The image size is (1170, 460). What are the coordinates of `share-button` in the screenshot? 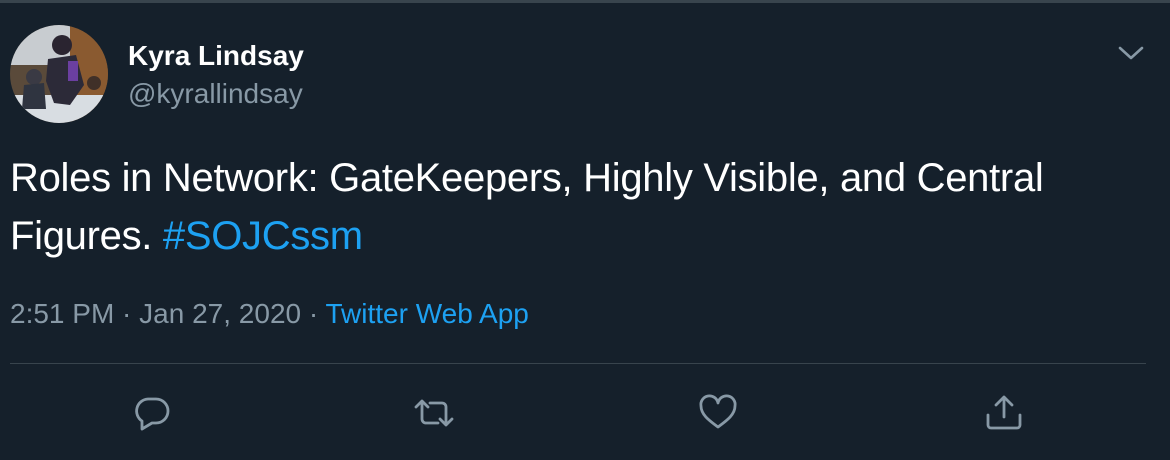 It's located at (1004, 413).